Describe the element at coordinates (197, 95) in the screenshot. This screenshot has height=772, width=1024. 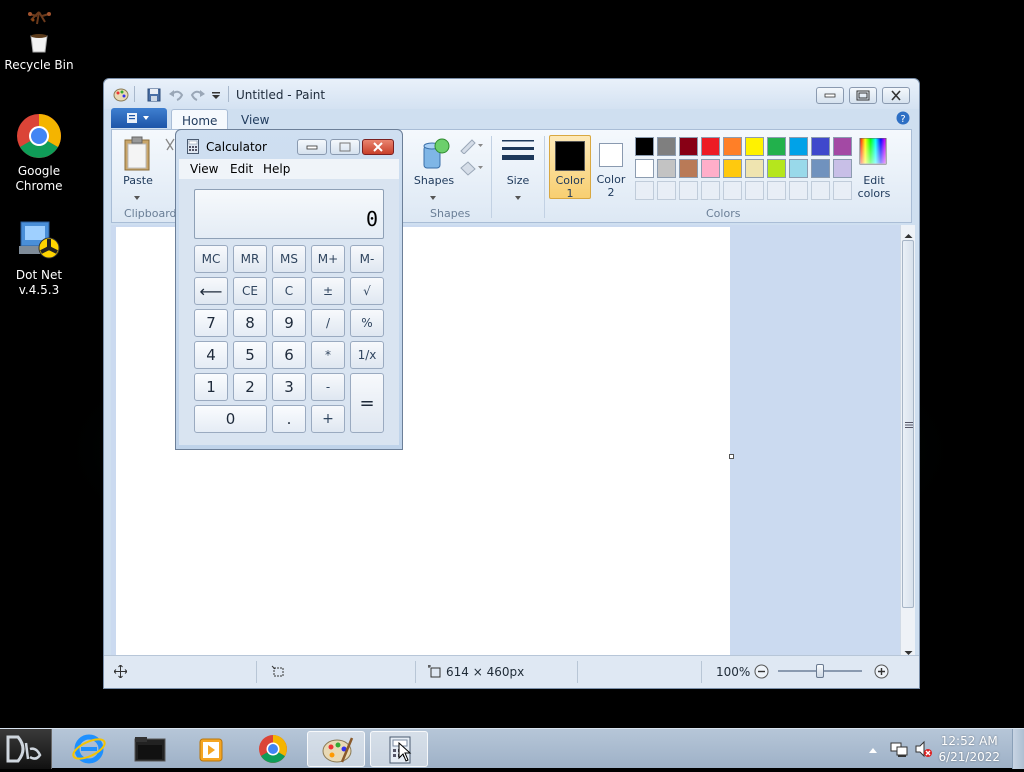
I see `redo-icon` at that location.